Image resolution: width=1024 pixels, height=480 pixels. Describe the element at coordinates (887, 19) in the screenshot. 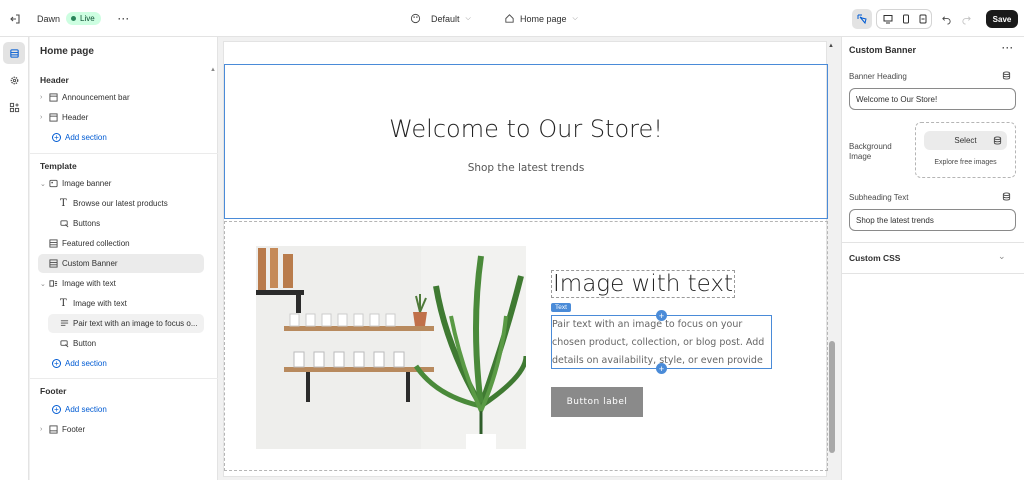

I see `desktop-icon` at that location.